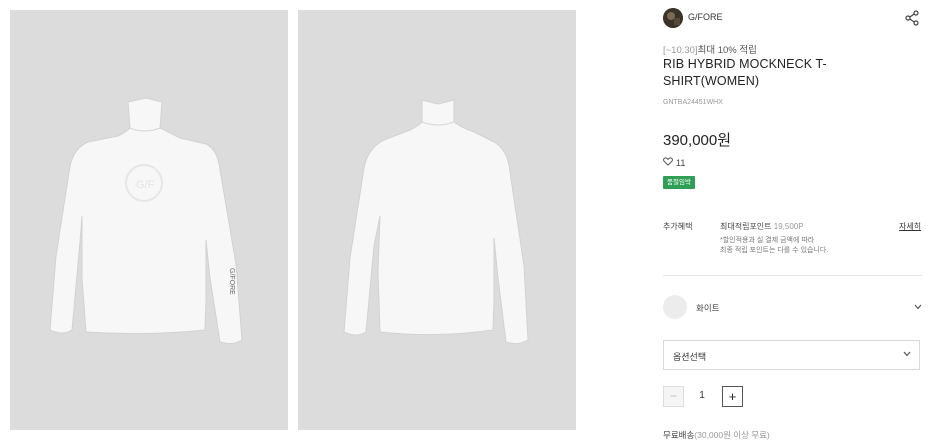 The height and width of the screenshot is (442, 935). Describe the element at coordinates (792, 275) in the screenshot. I see `divider` at that location.